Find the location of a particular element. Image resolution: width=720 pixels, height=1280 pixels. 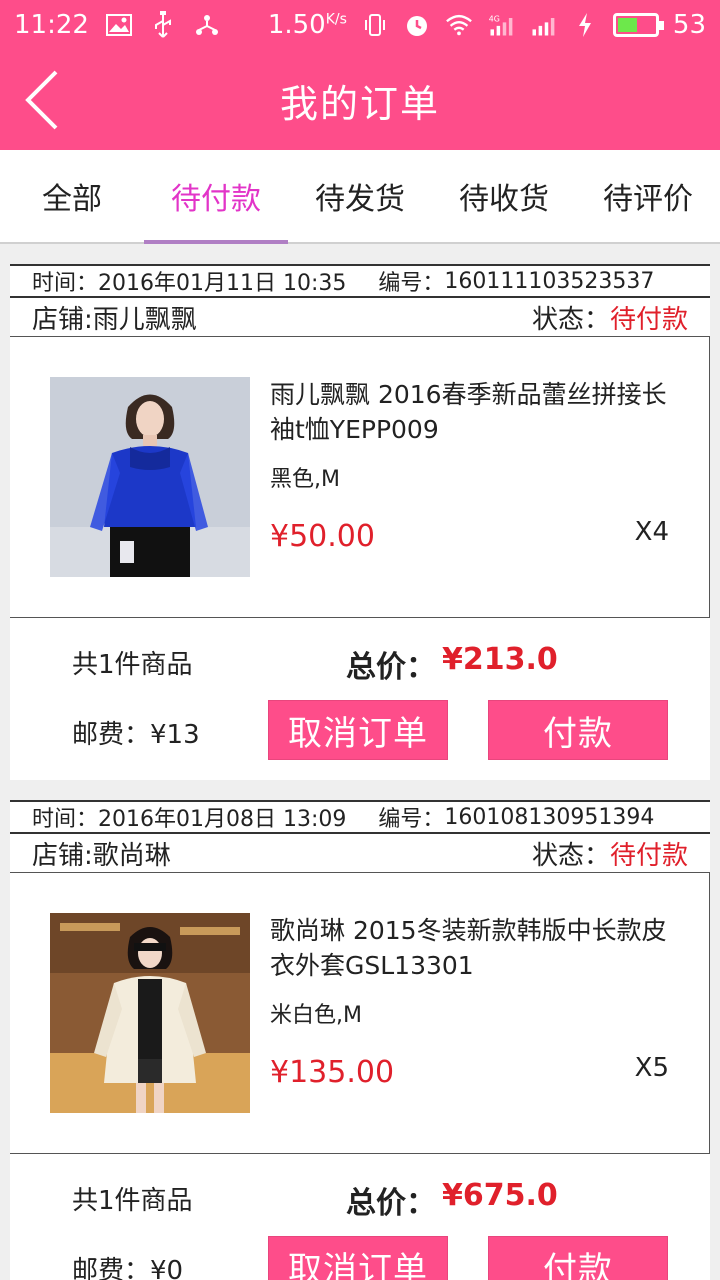

product-info: 歌尚琳 2015冬装新款韩版中长款皮衣外套GSL13301 米白色,M is located at coordinates (480, 971).